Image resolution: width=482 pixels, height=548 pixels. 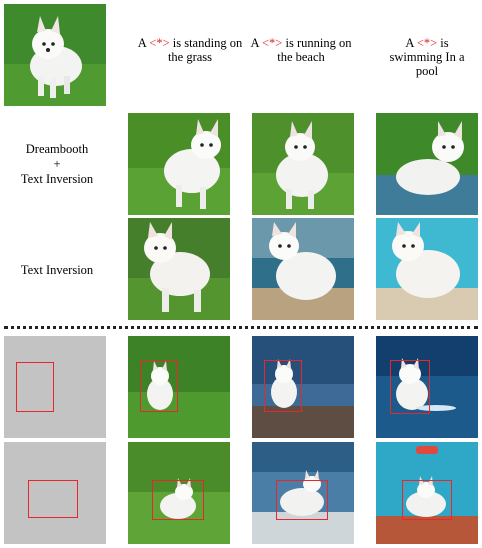 I want to click on header-col-1: A <*> is standing on the grass, so click(x=190, y=50).